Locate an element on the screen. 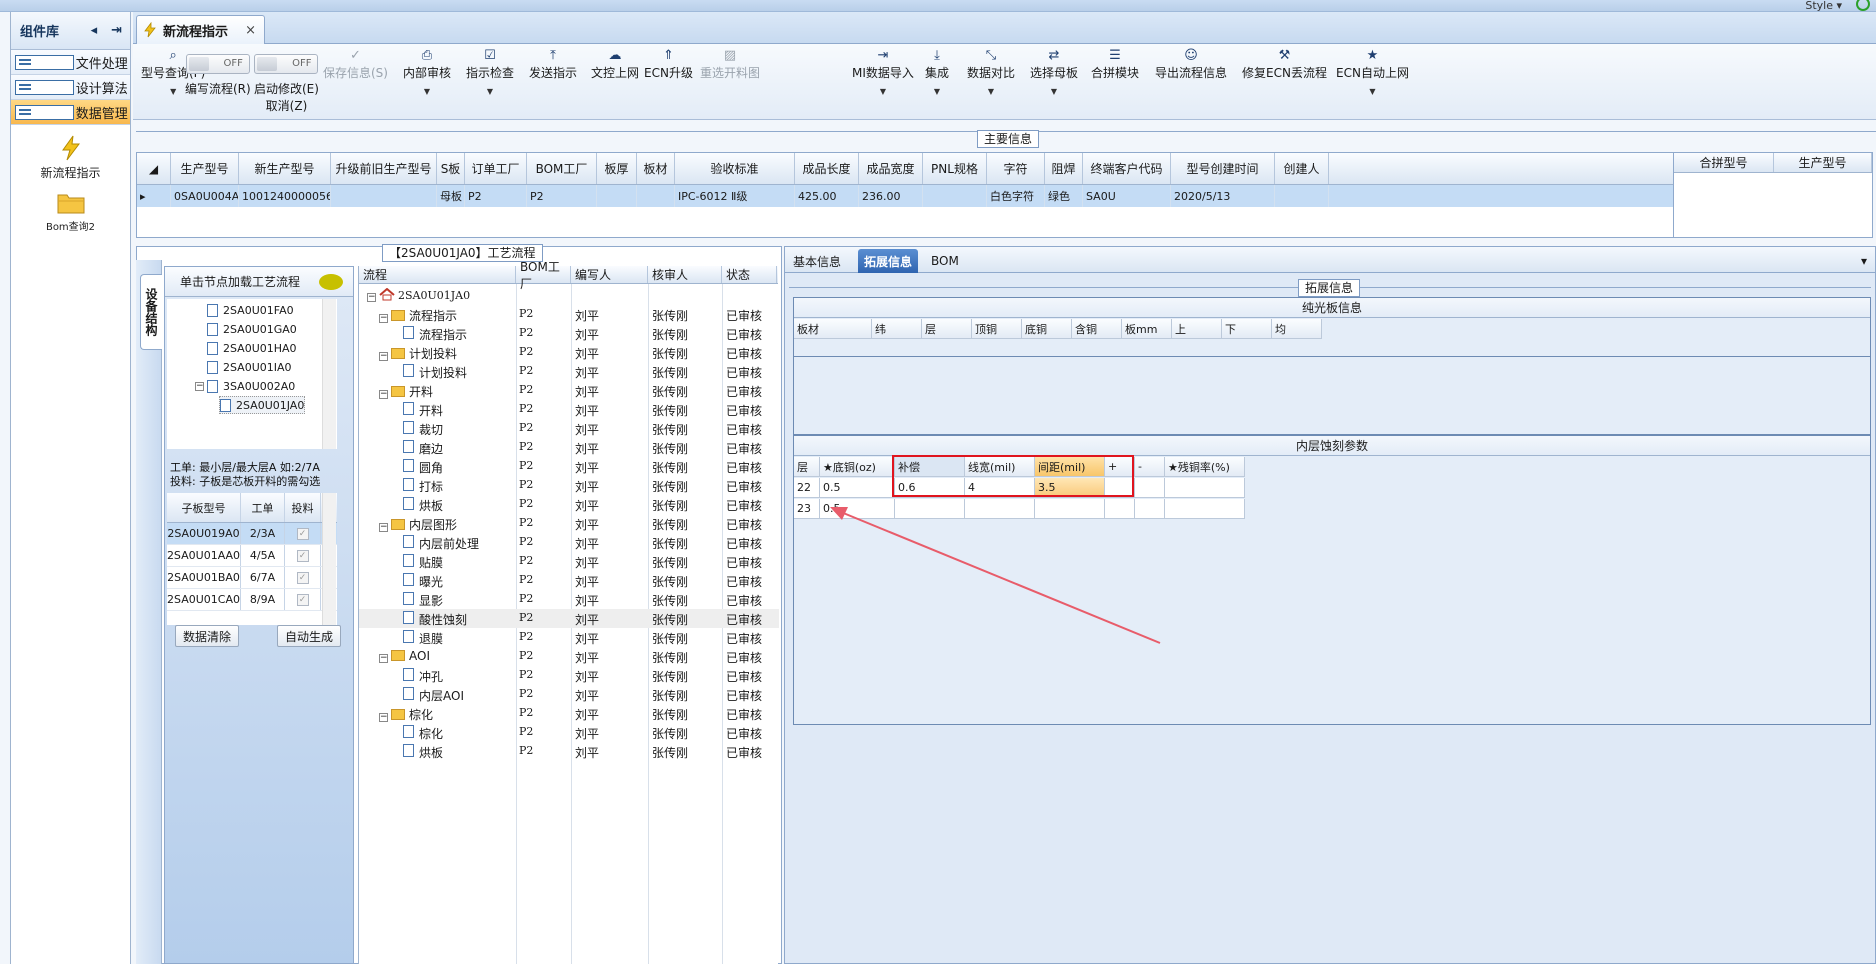 Image resolution: width=1876 pixels, height=964 pixels. column-header: S板 is located at coordinates (451, 168).